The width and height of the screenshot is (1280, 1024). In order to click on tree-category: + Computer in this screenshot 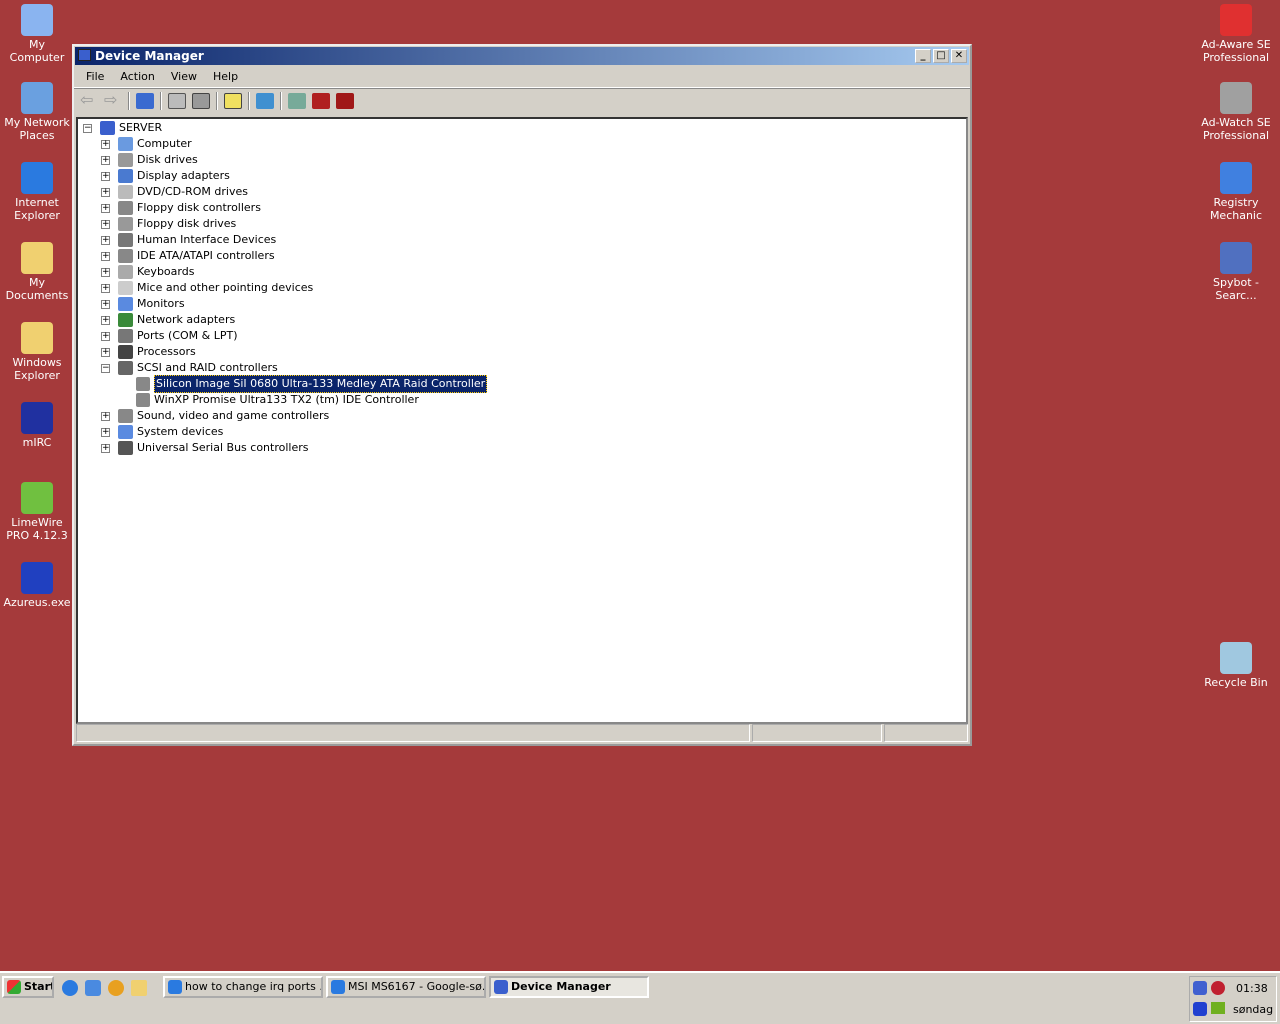, I will do `click(146, 144)`.